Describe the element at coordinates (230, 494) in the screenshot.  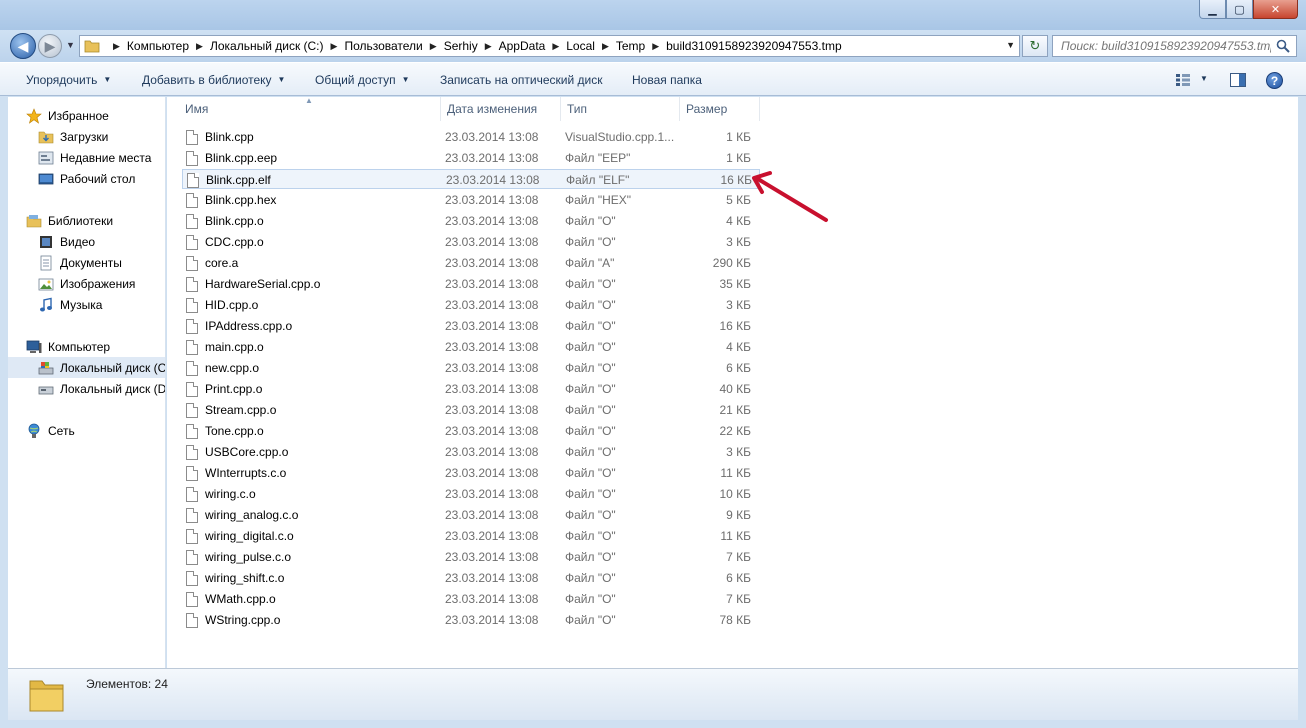
I see `file-name: wiring.c.o` at that location.